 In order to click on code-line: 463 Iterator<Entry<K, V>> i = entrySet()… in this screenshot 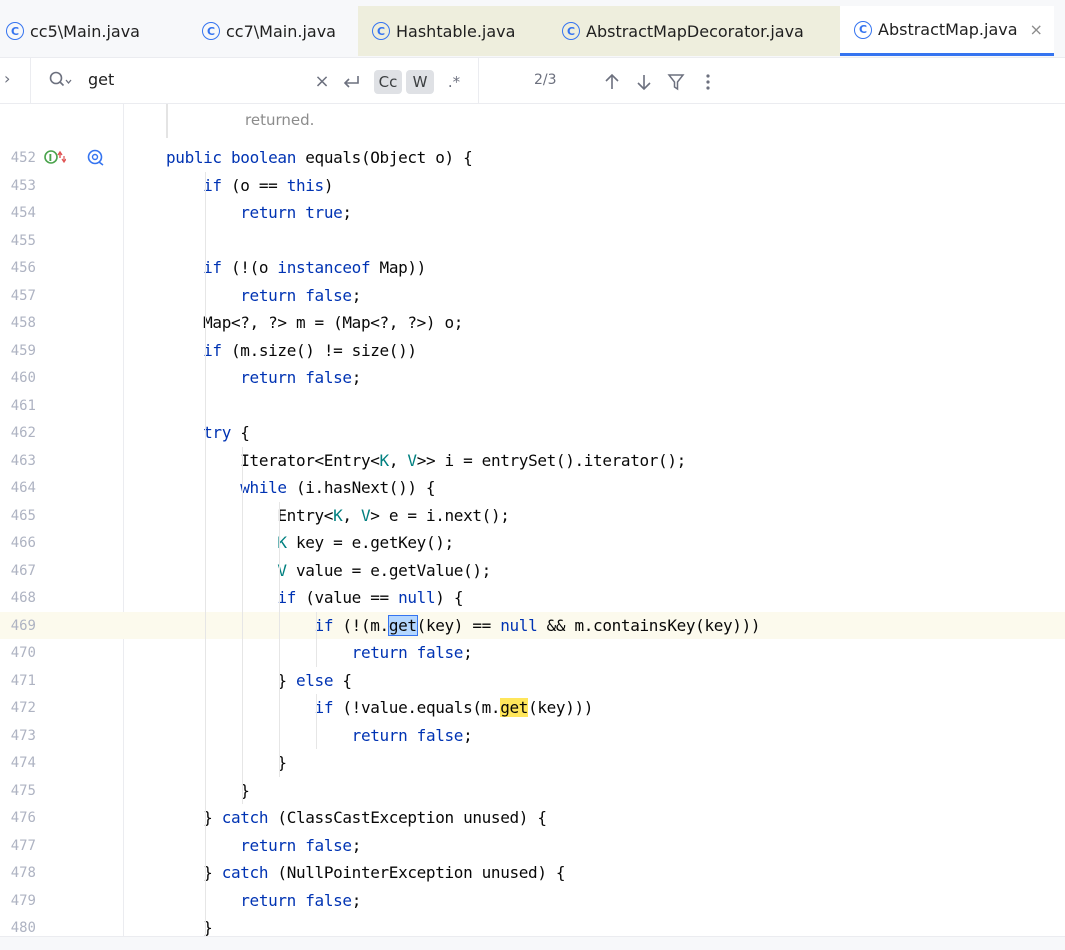, I will do `click(532, 461)`.